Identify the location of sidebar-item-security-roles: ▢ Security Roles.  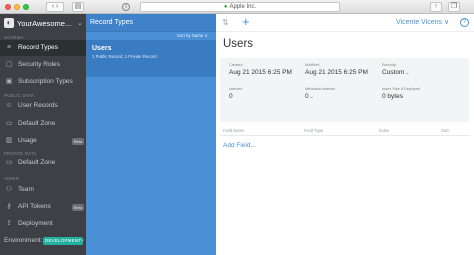
(43, 65).